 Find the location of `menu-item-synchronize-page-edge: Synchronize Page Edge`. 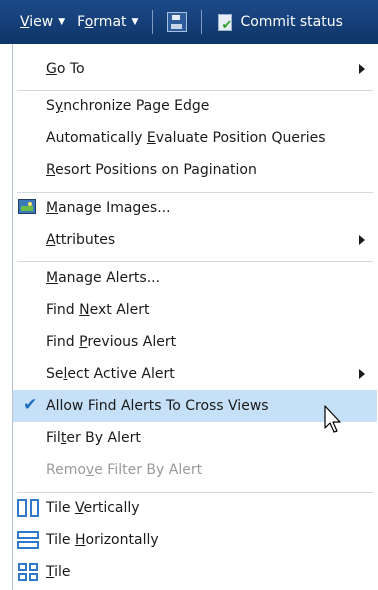

menu-item-synchronize-page-edge: Synchronize Page Edge is located at coordinates (195, 106).